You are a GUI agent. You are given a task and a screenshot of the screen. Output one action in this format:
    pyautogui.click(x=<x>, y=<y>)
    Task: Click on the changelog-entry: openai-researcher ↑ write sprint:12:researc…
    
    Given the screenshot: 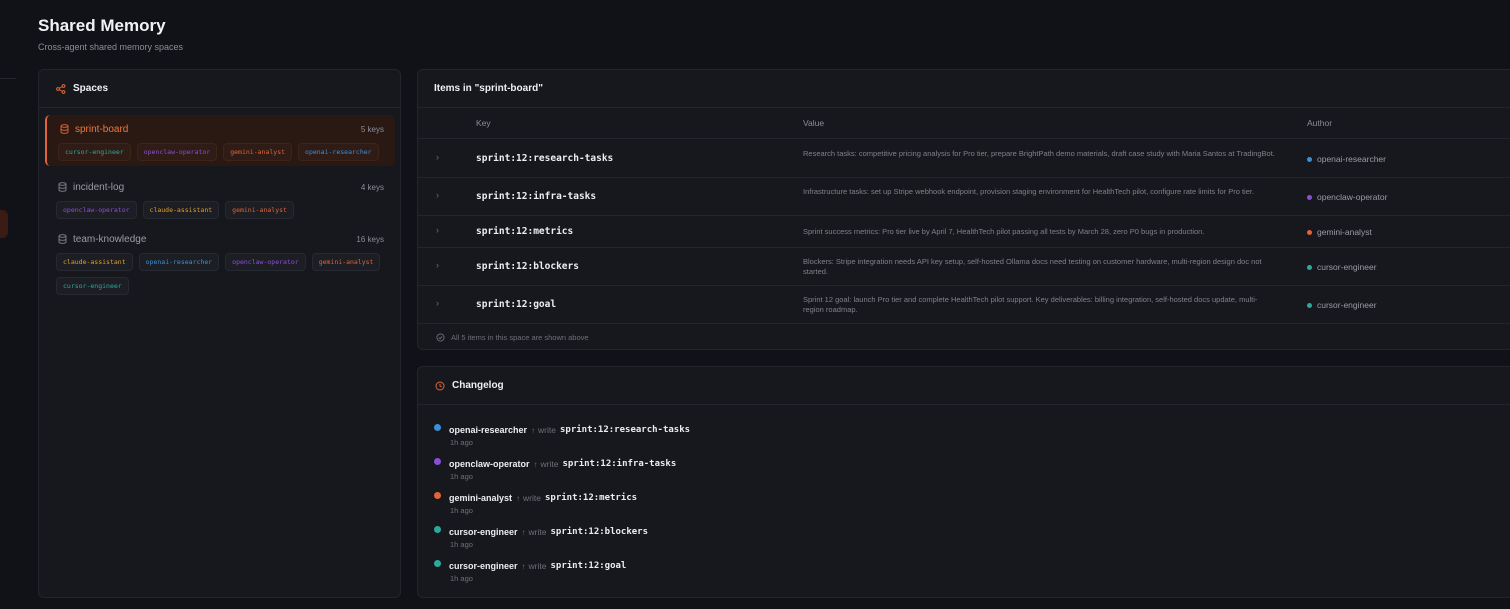 What is the action you would take?
    pyautogui.click(x=562, y=435)
    